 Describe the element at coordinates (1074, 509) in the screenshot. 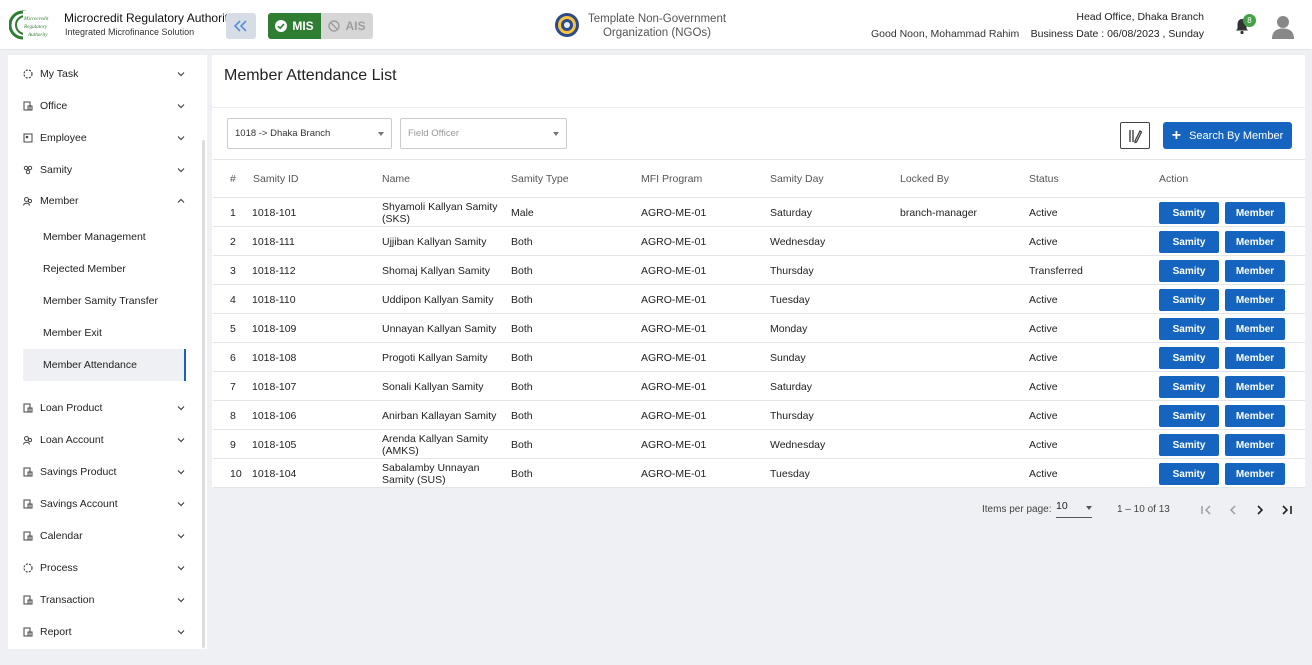

I see `page-size-select: 10` at that location.